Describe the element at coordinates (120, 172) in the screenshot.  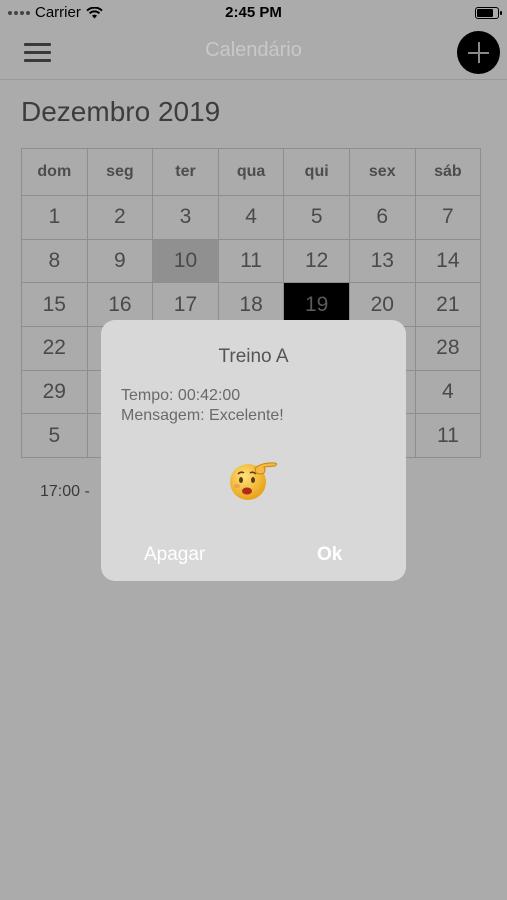
I see `weekday-monday: seg` at that location.